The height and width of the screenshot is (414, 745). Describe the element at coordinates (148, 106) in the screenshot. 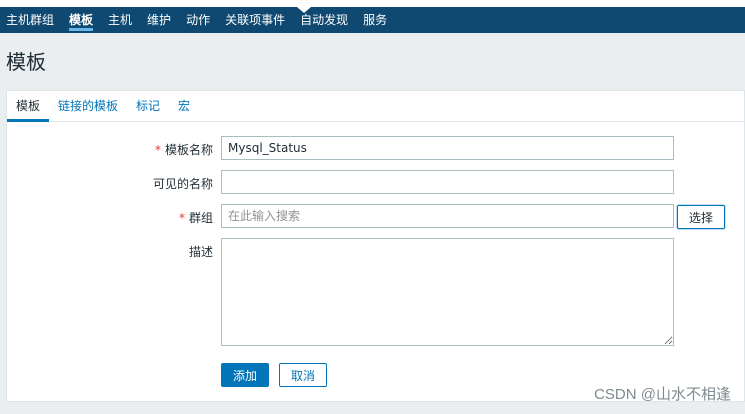

I see `tab-tags: 标记` at that location.